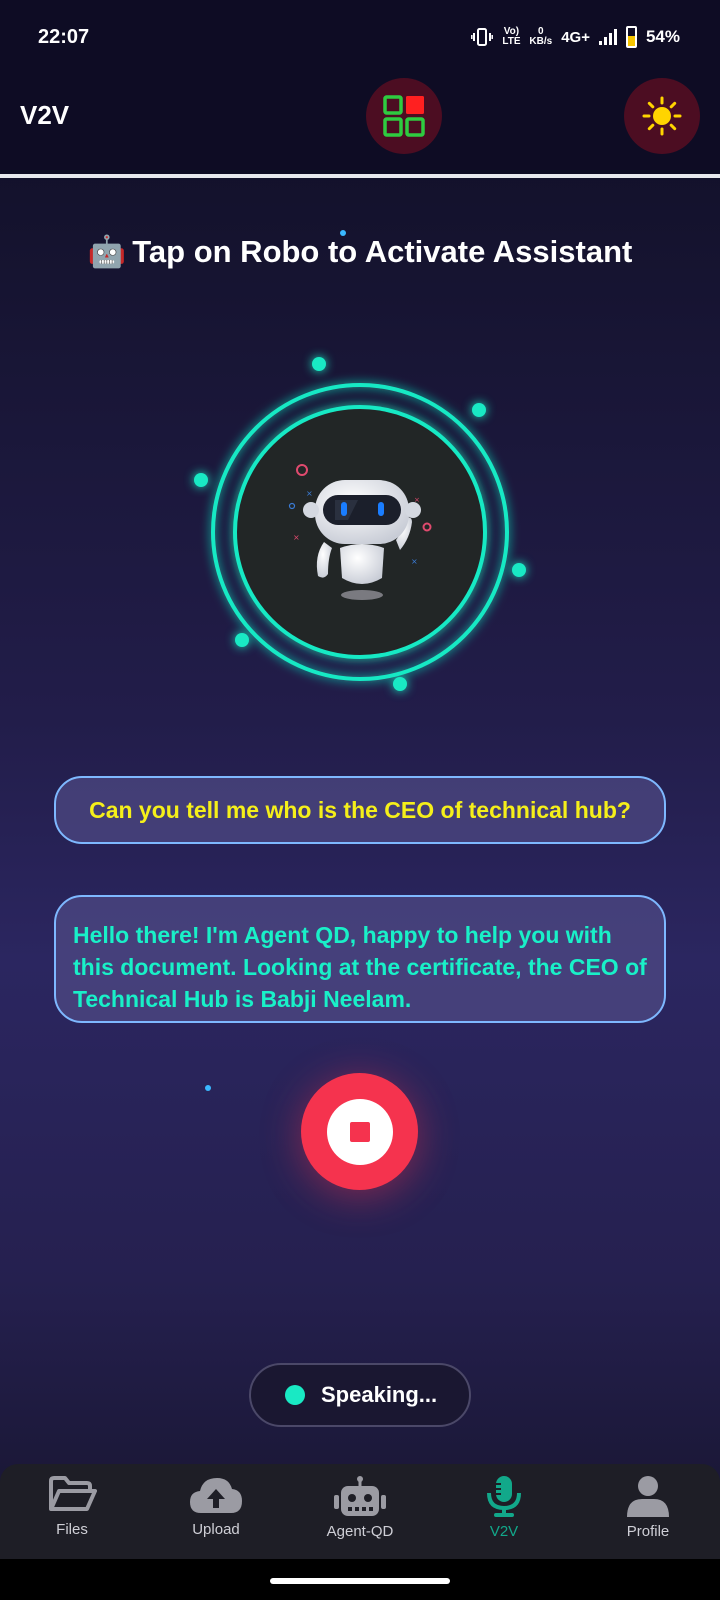 This screenshot has width=720, height=1600. What do you see at coordinates (360, 1531) in the screenshot?
I see `nav-label-agent-qd: Agent-QD` at bounding box center [360, 1531].